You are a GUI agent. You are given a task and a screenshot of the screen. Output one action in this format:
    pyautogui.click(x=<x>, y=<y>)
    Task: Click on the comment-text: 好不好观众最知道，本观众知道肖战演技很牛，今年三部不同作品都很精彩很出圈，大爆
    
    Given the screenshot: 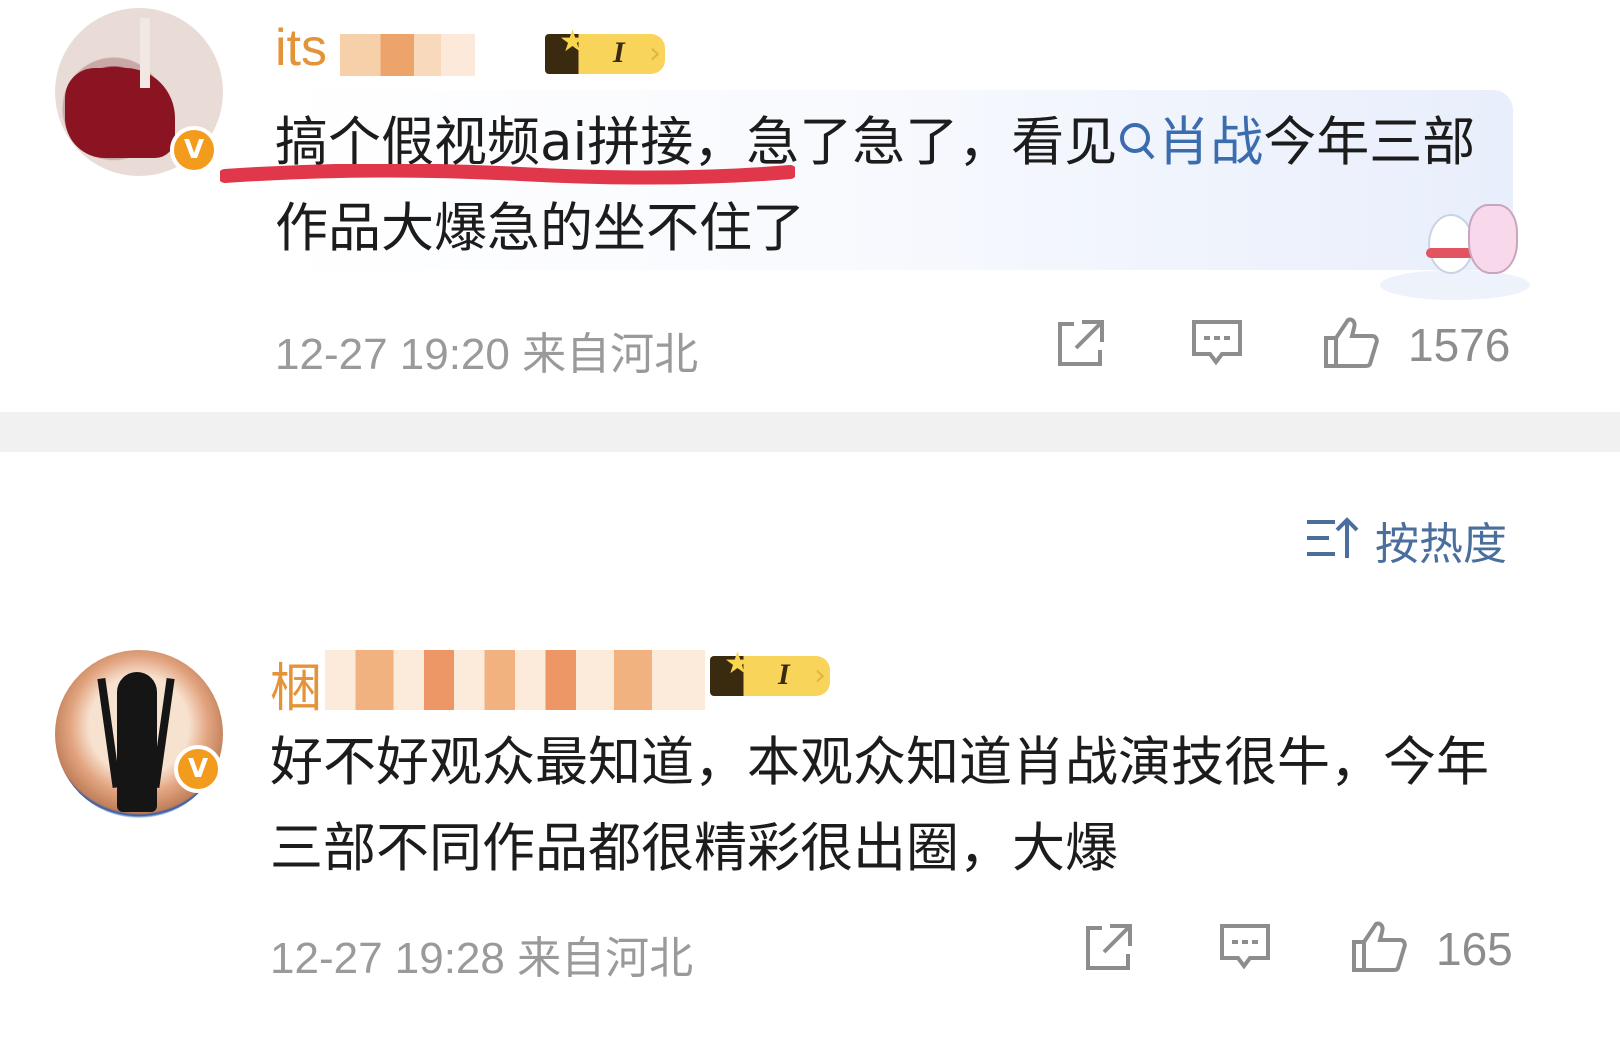 What is the action you would take?
    pyautogui.click(x=879, y=805)
    